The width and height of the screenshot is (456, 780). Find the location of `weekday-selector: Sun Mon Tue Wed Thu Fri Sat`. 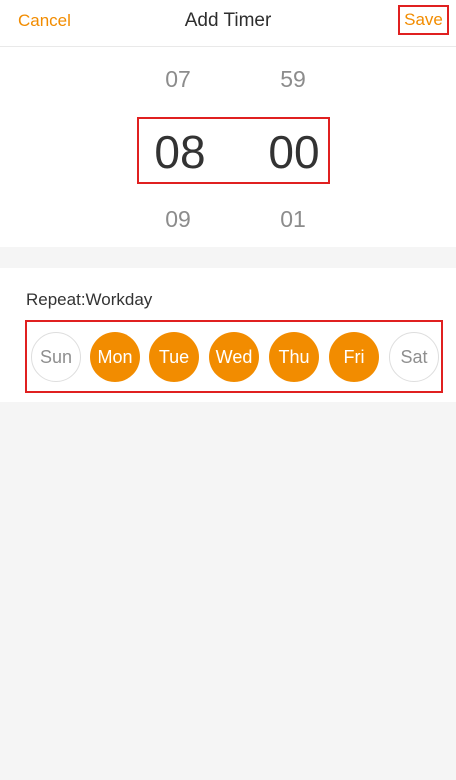

weekday-selector: Sun Mon Tue Wed Thu Fri Sat is located at coordinates (234, 356).